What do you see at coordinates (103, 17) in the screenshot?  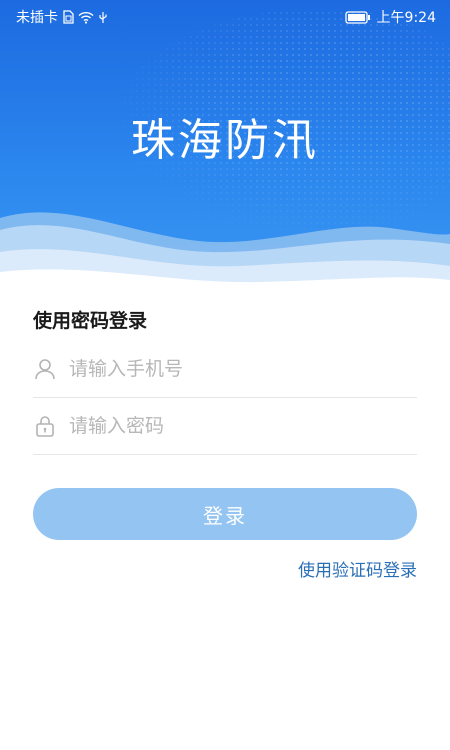 I see `usb-icon` at bounding box center [103, 17].